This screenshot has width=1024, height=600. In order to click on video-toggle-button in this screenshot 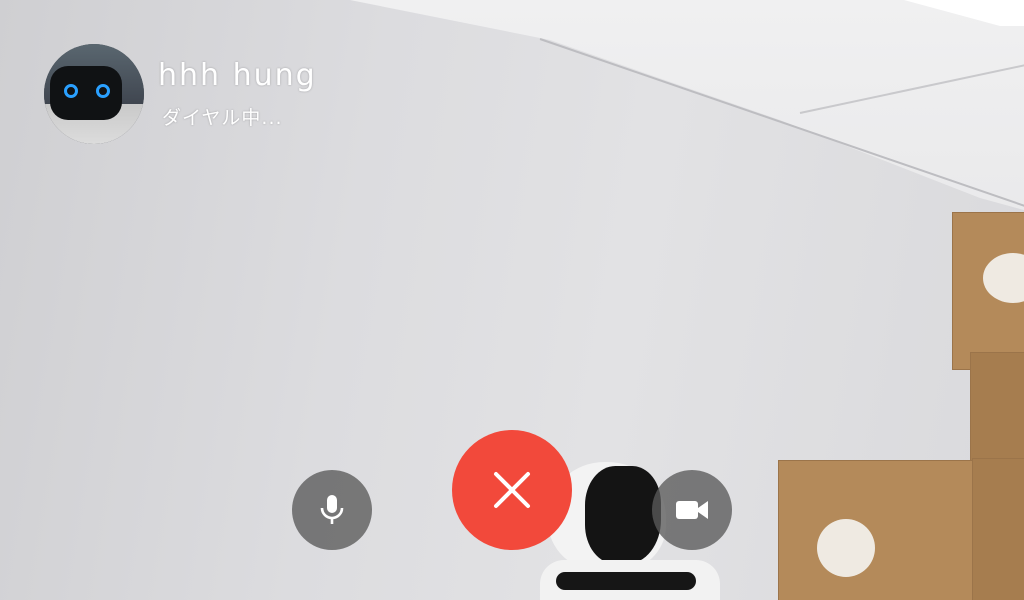, I will do `click(692, 510)`.